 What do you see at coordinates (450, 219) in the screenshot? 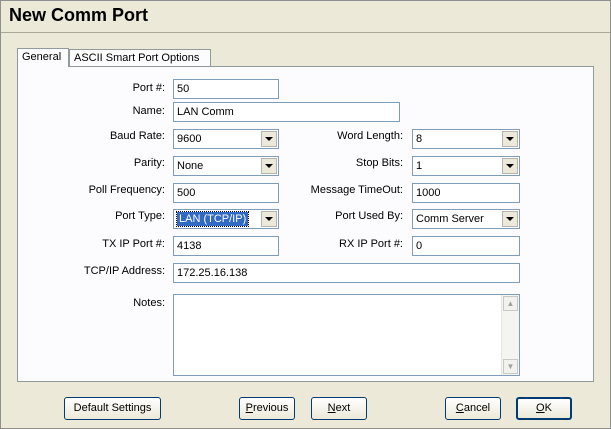
I see `port-used-by-value: Comm Server` at bounding box center [450, 219].